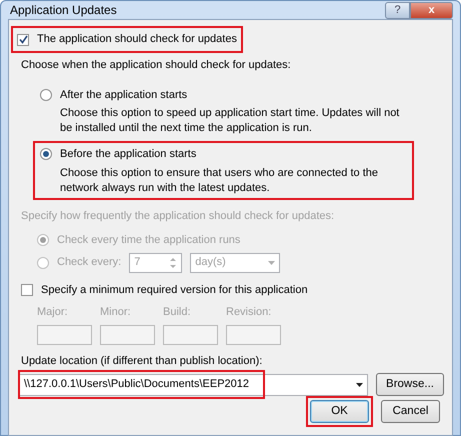 This screenshot has height=436, width=461. I want to click on radio-label: Before the application starts, so click(128, 154).